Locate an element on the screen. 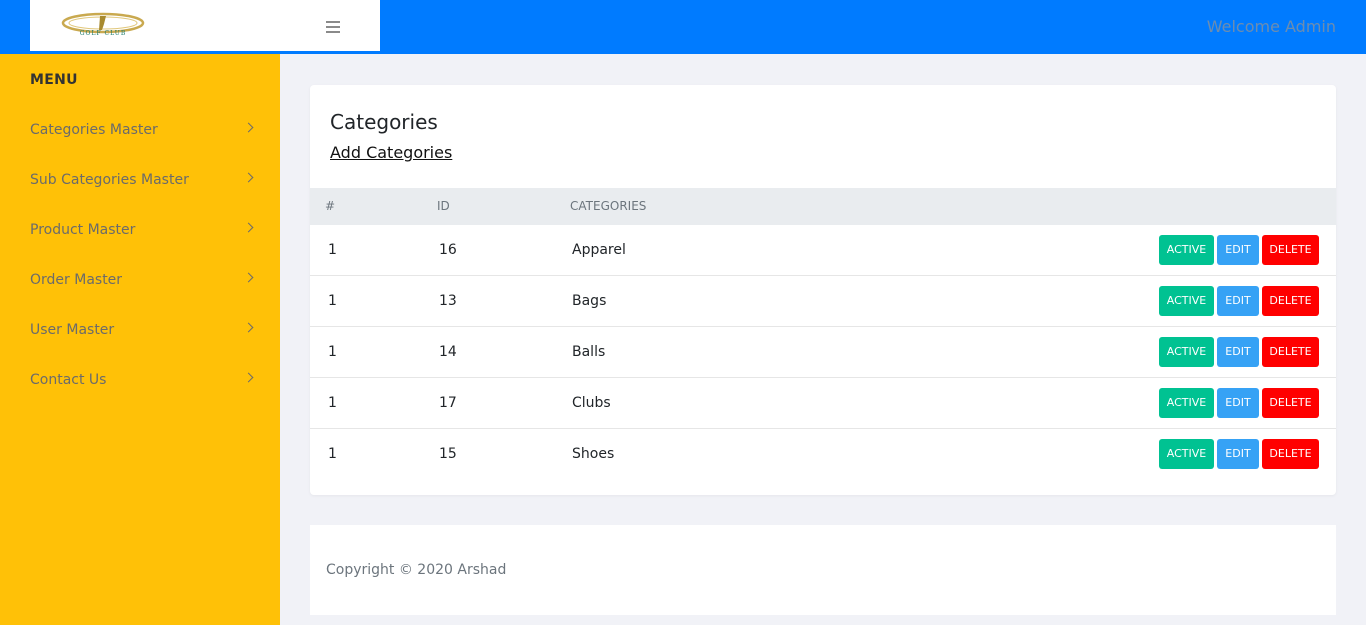 This screenshot has height=625, width=1366. sidebar-item-user-master: User Master is located at coordinates (140, 335).